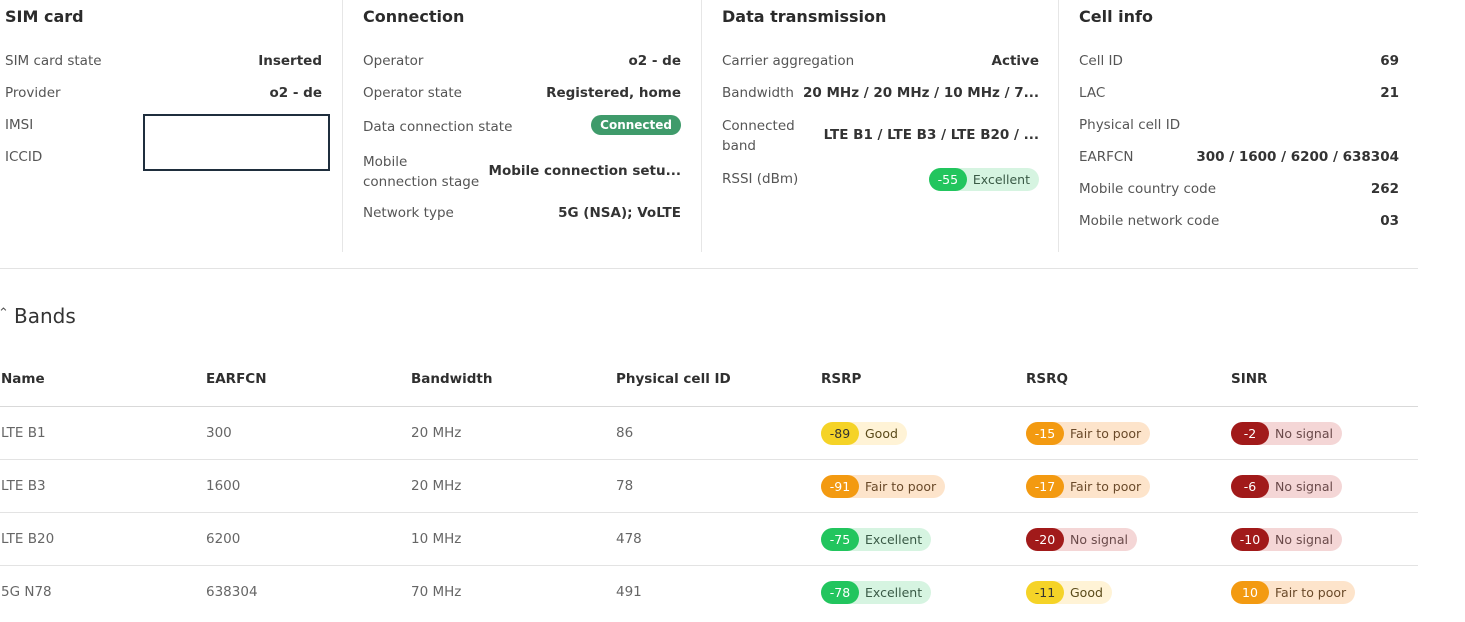 The width and height of the screenshot is (1465, 622). What do you see at coordinates (1015, 61) in the screenshot?
I see `info-value: Active` at bounding box center [1015, 61].